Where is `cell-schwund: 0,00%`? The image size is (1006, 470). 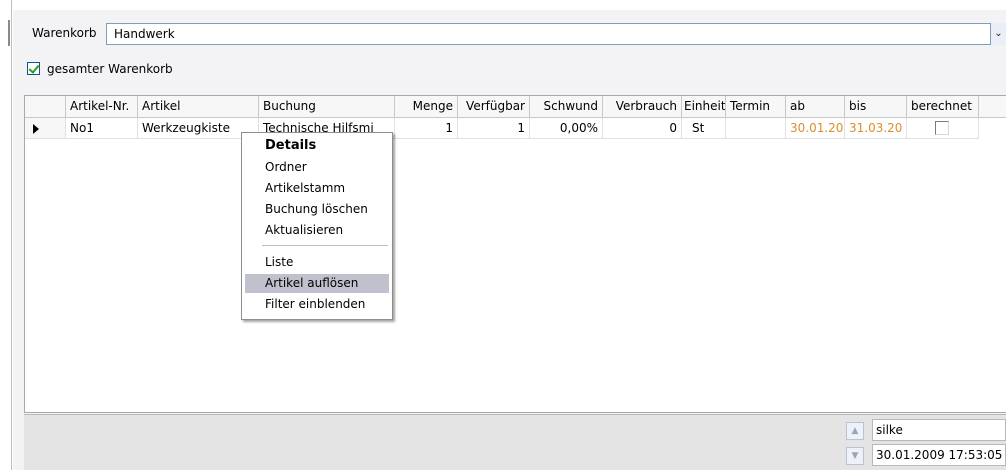
cell-schwund: 0,00% is located at coordinates (566, 128).